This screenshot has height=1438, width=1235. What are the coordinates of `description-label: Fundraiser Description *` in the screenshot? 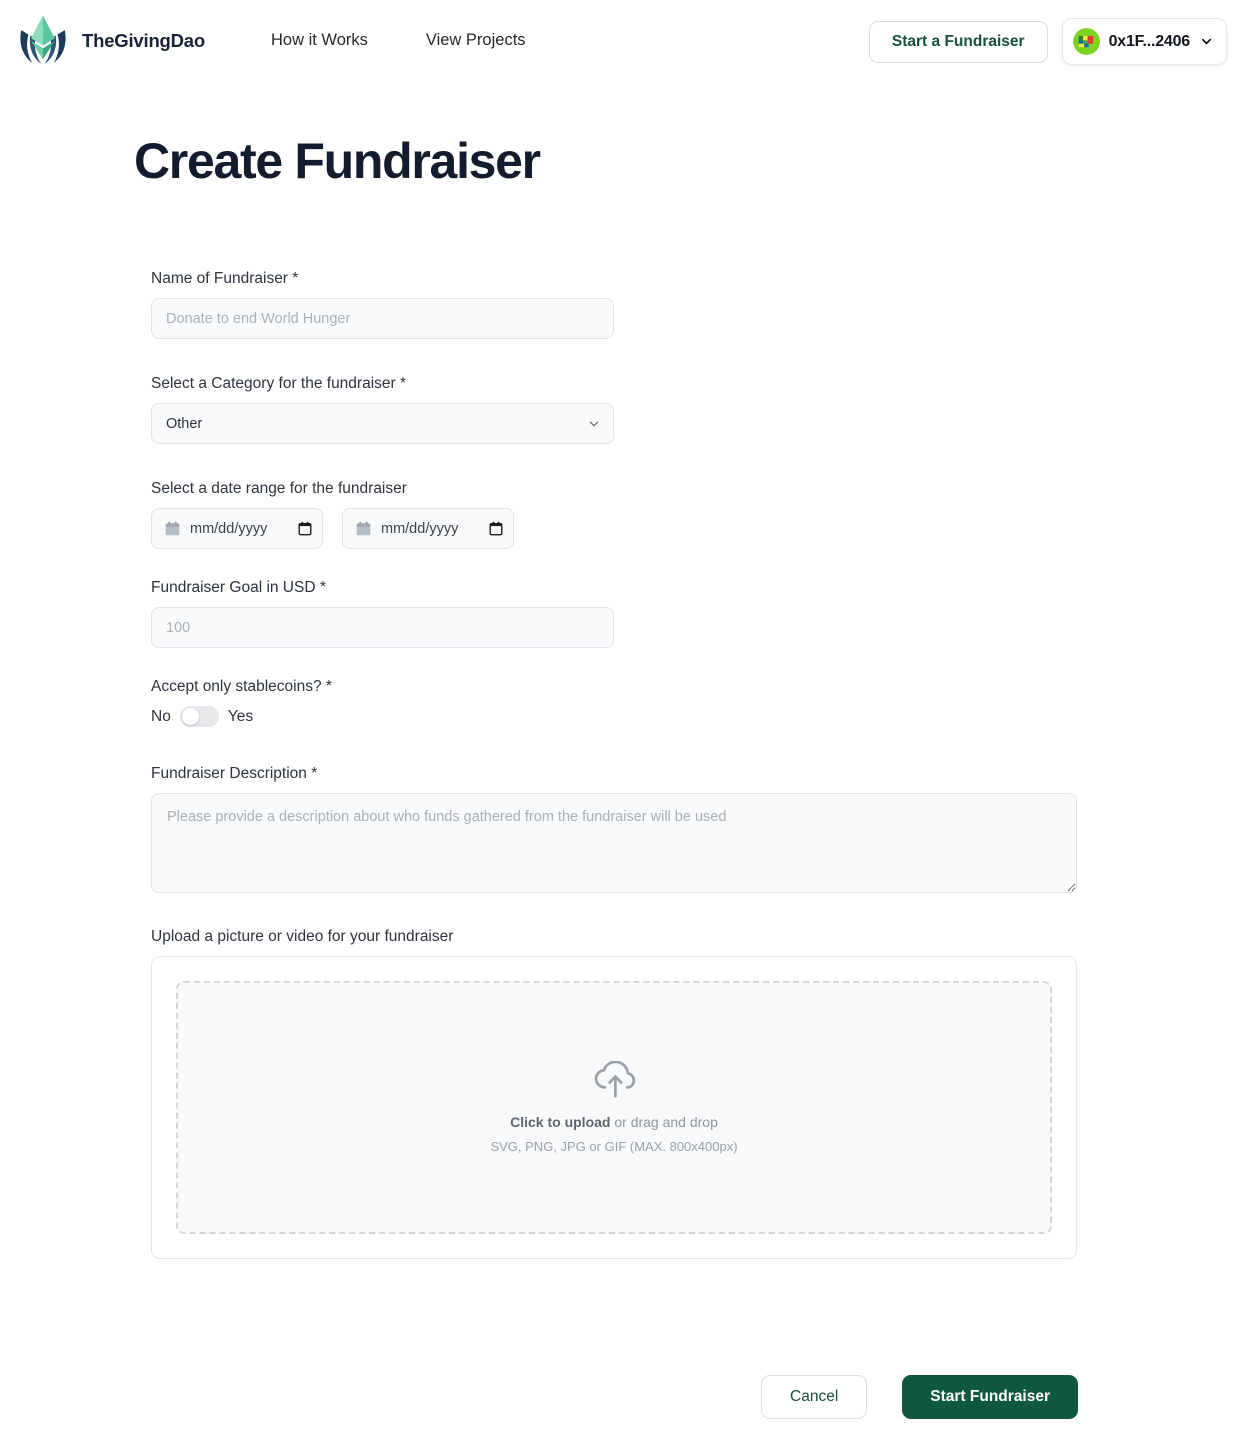 It's located at (234, 773).